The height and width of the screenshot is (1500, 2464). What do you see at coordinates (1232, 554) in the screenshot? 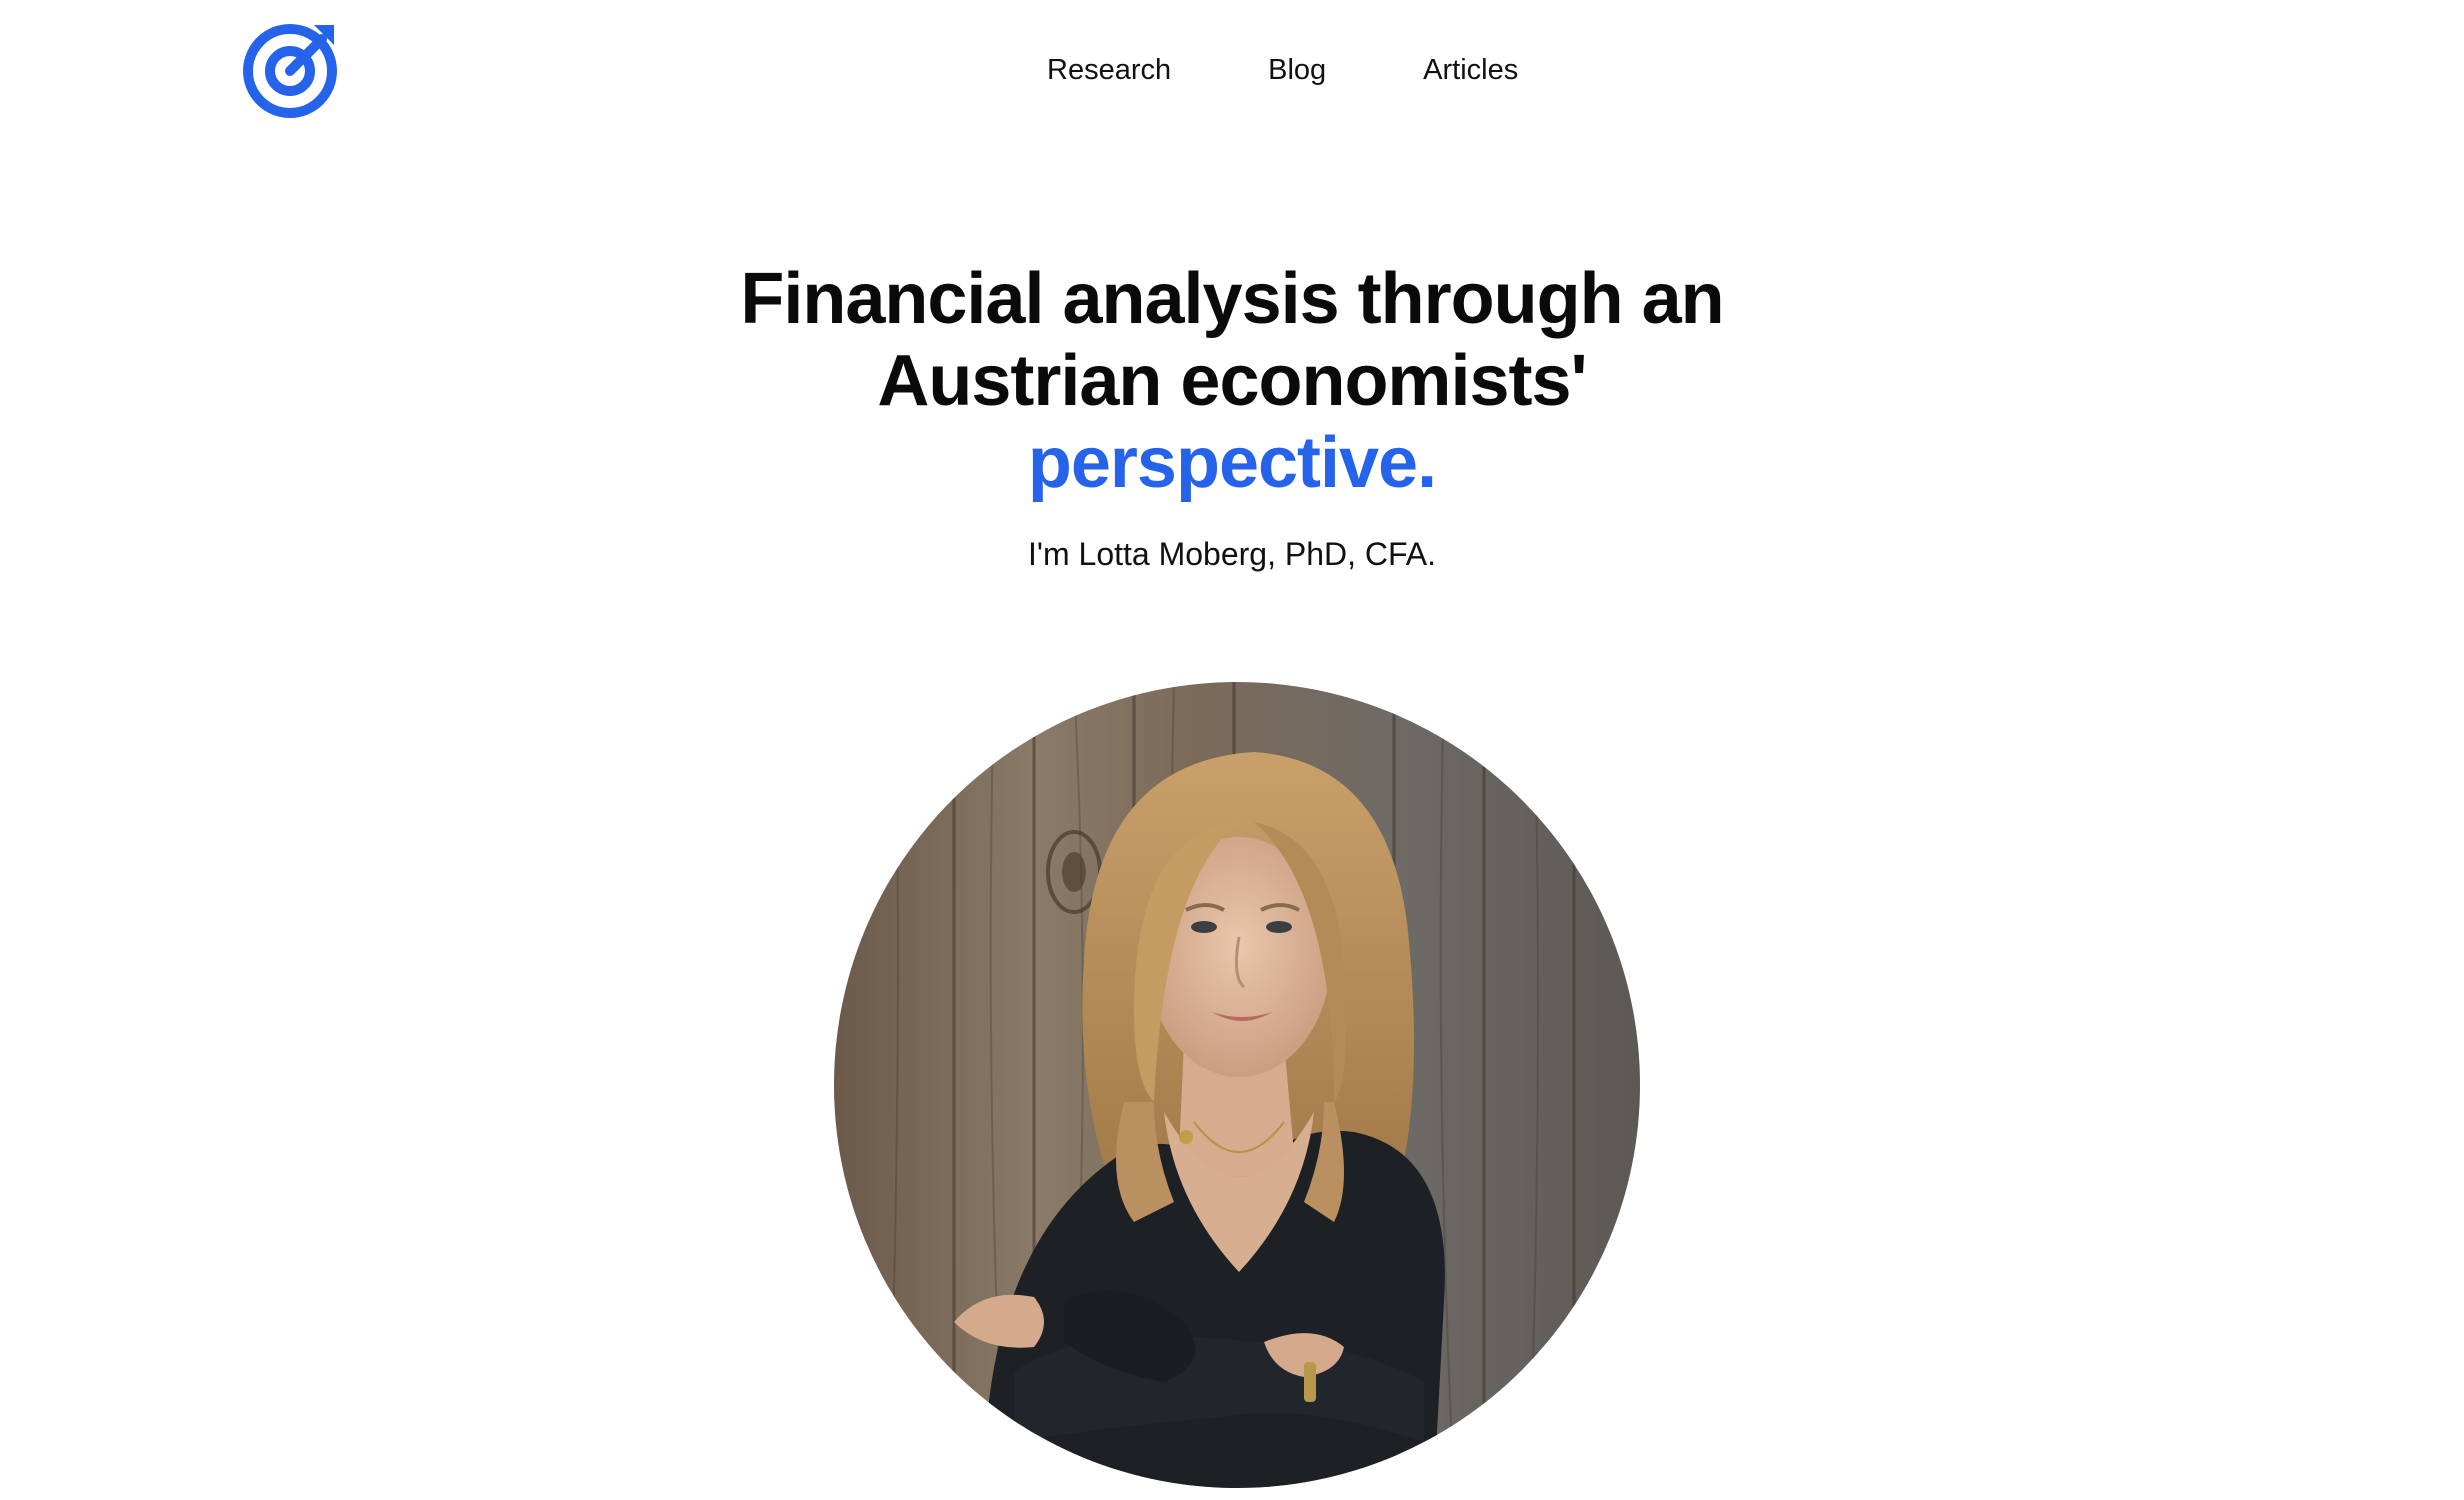
I see `hero-subtitle: I'm Lotta Moberg, PhD, CFA.` at bounding box center [1232, 554].